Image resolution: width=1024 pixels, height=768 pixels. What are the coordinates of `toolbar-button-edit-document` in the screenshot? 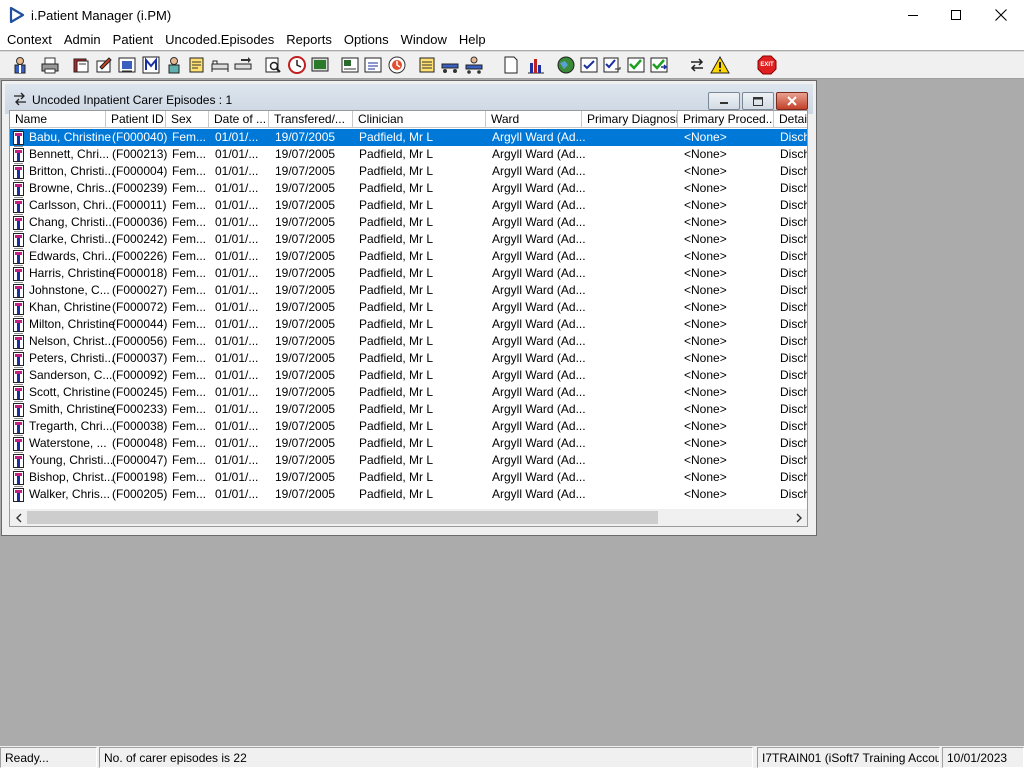 It's located at (104, 65).